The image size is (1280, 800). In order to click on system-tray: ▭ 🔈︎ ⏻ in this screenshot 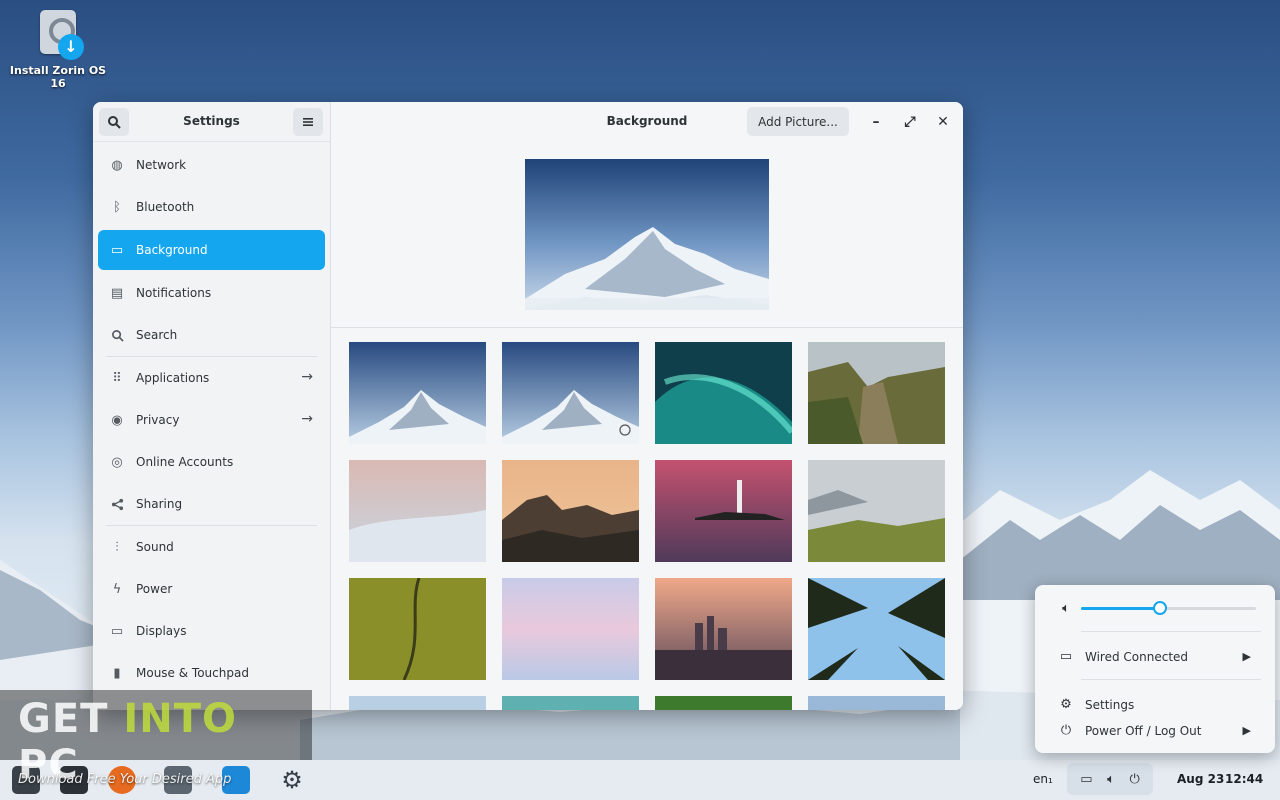, I will do `click(1110, 779)`.